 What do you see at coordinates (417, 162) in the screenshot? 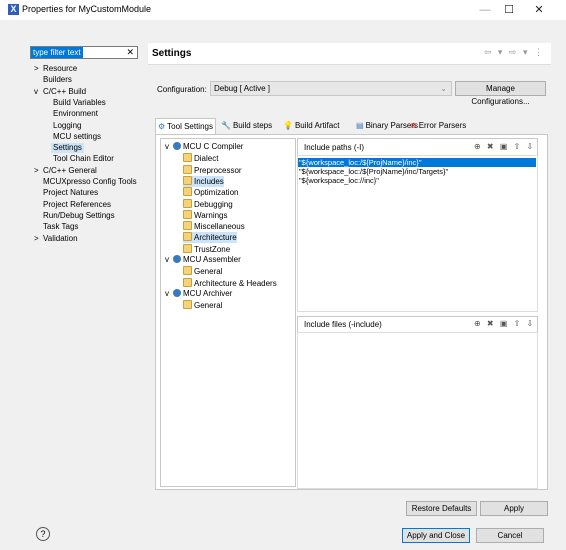
I see `include-path-item: "${workspace_loc:/${ProjName}/inc}"` at bounding box center [417, 162].